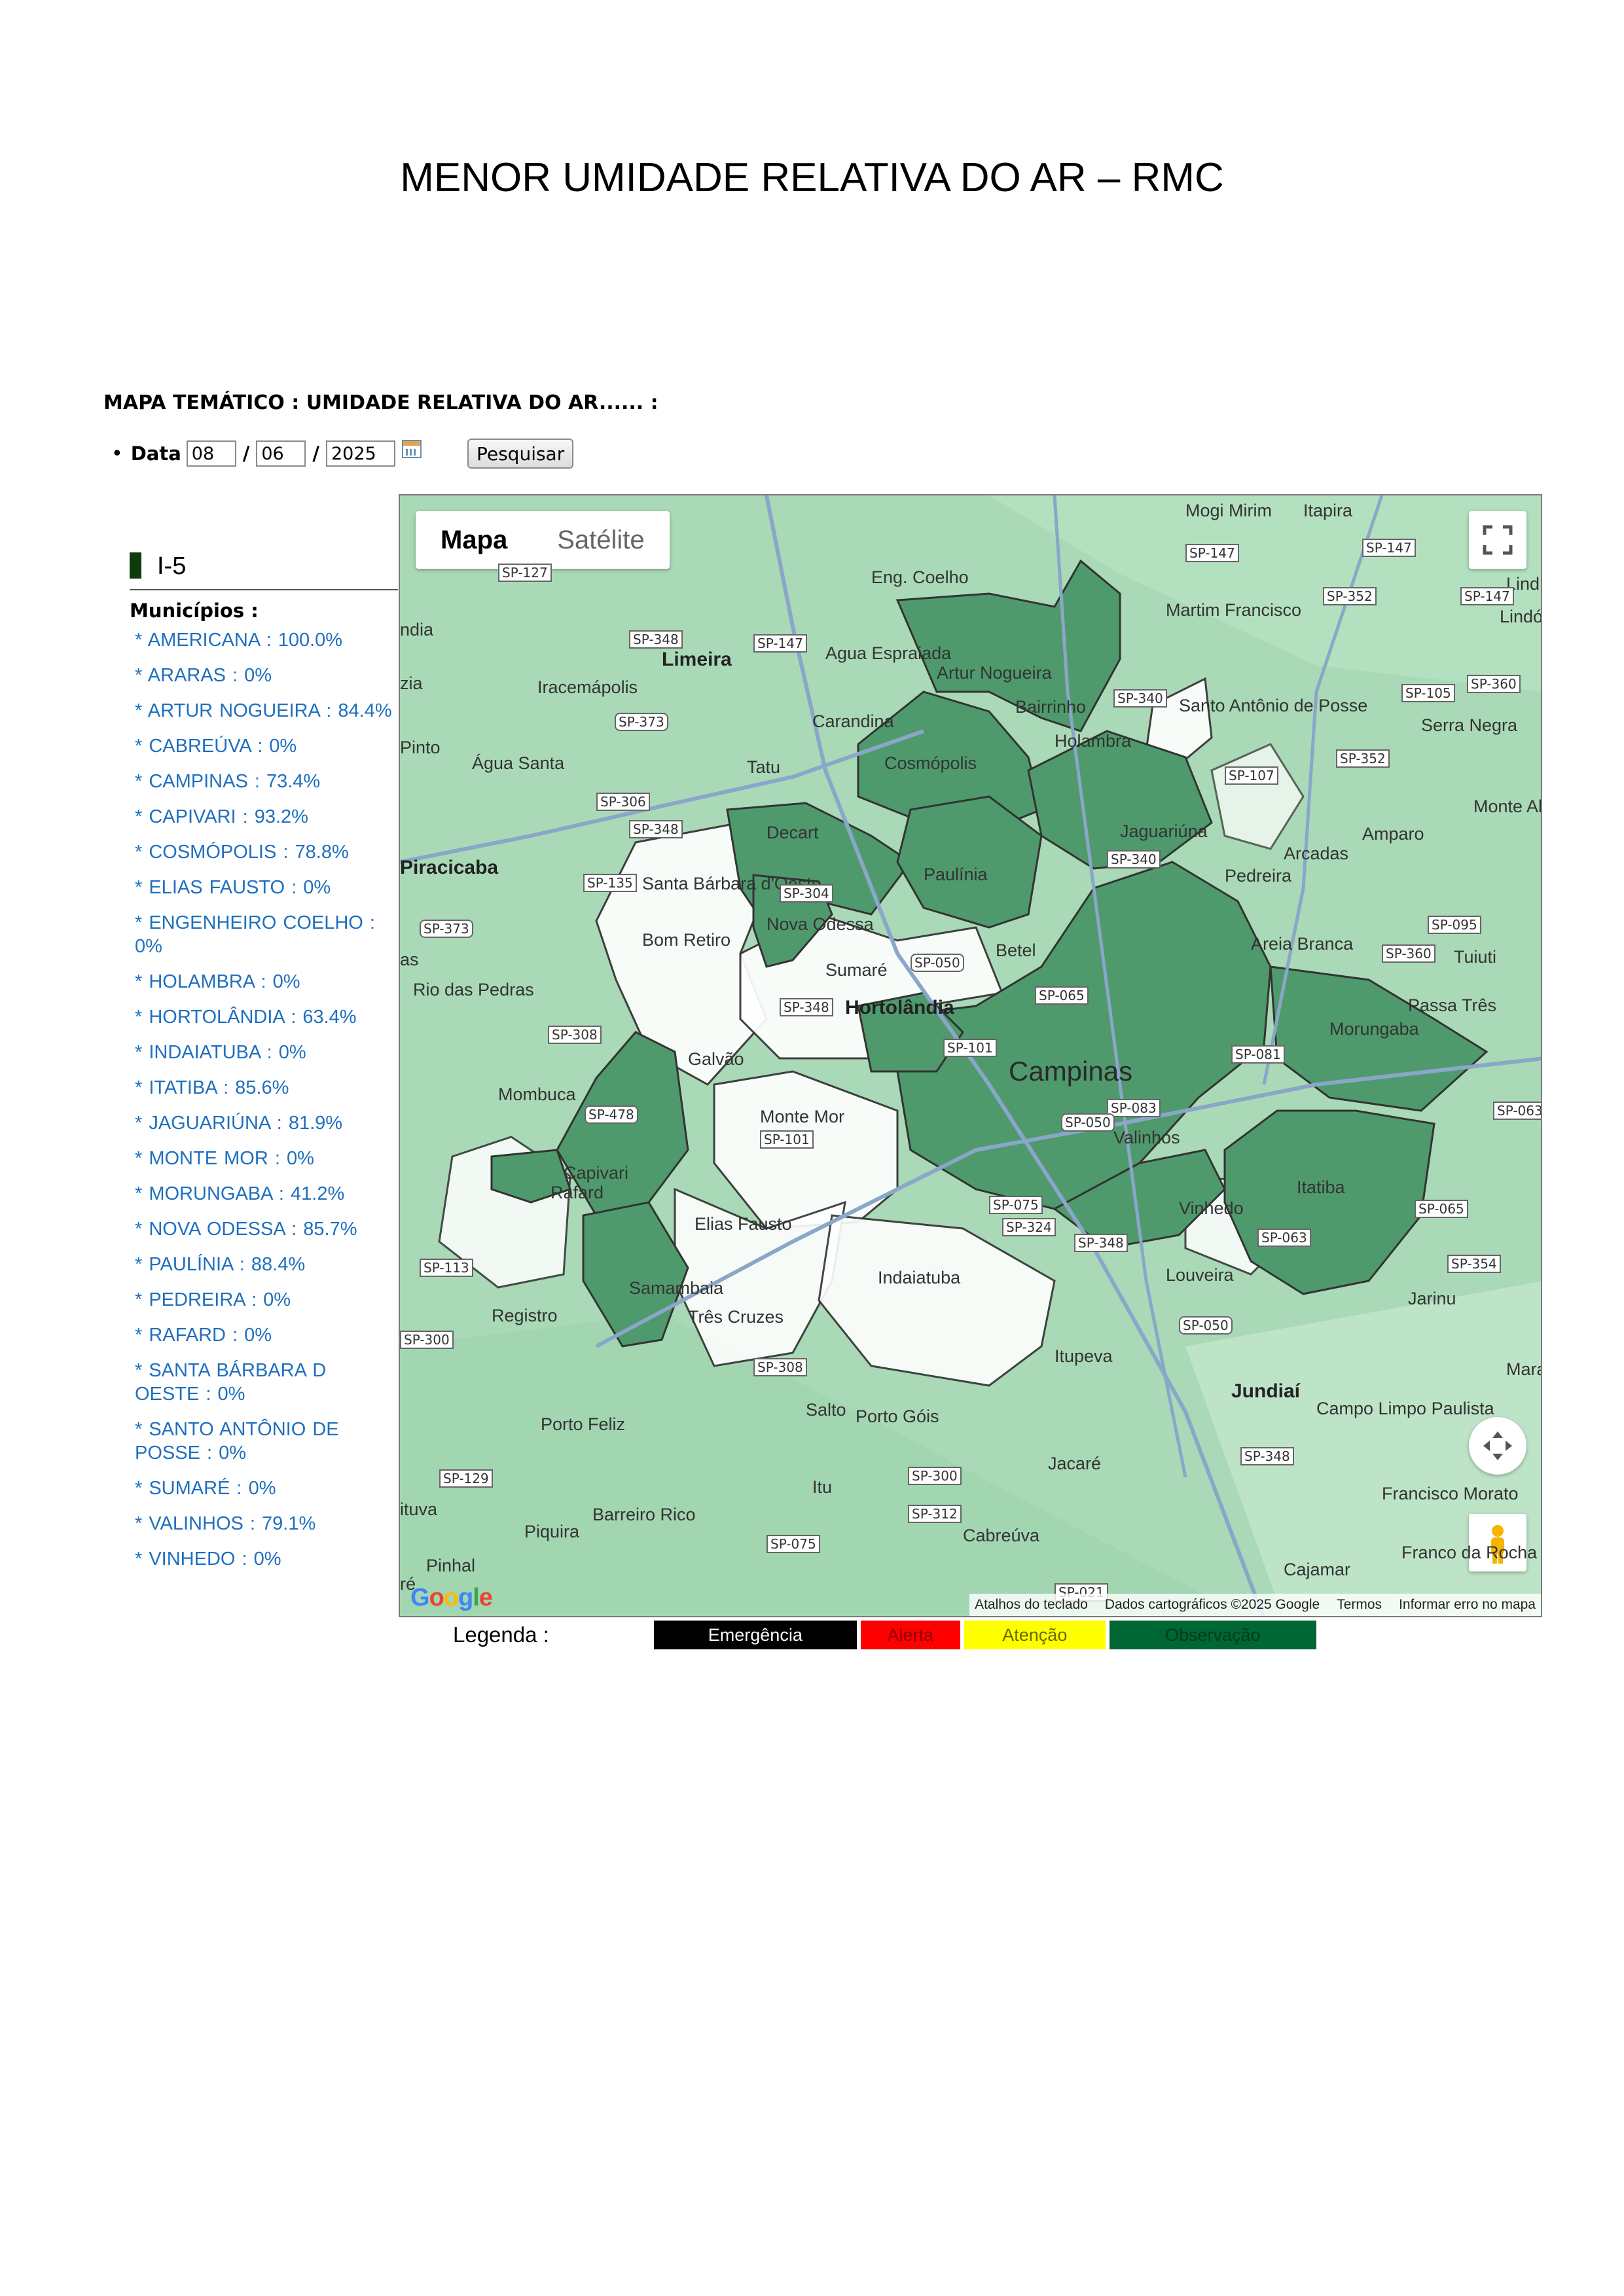 The height and width of the screenshot is (2296, 1624). Describe the element at coordinates (600, 540) in the screenshot. I see `satellite-tab: Satélite` at that location.